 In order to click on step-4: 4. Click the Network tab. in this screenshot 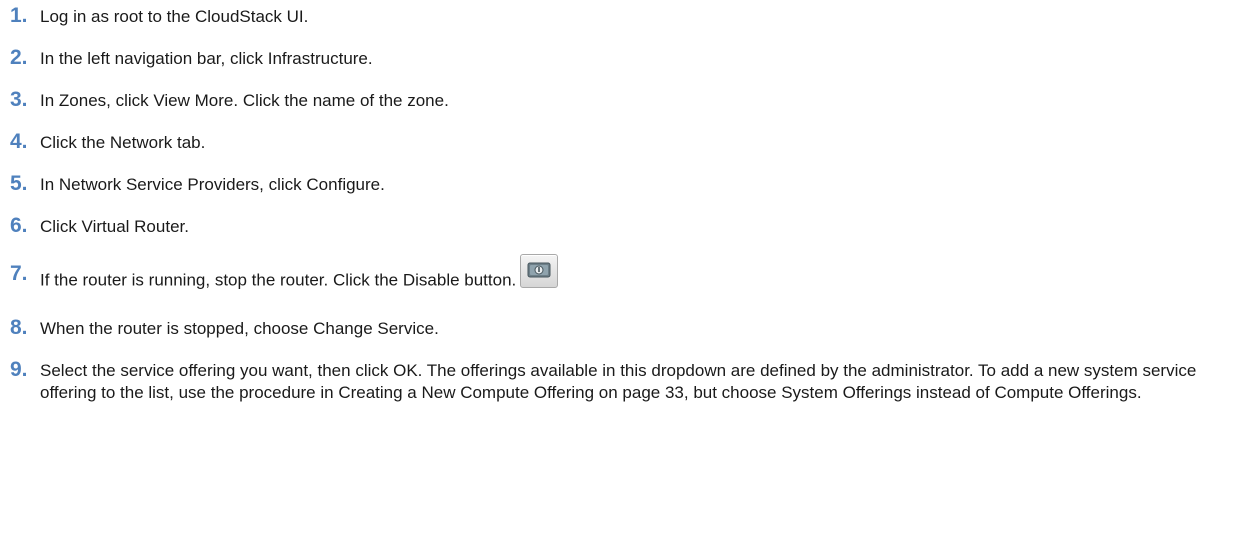, I will do `click(630, 142)`.